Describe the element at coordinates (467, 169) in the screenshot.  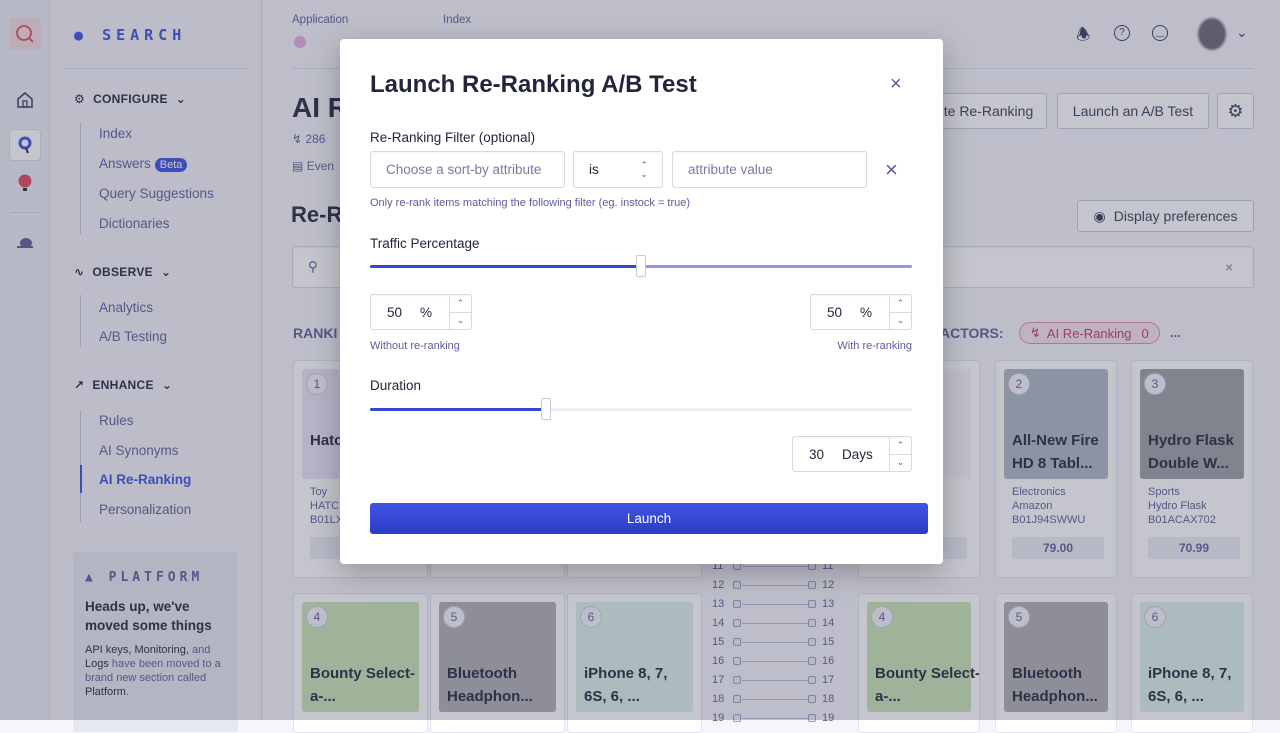
I see `attribute-select: Choose a sort-by attribute` at that location.